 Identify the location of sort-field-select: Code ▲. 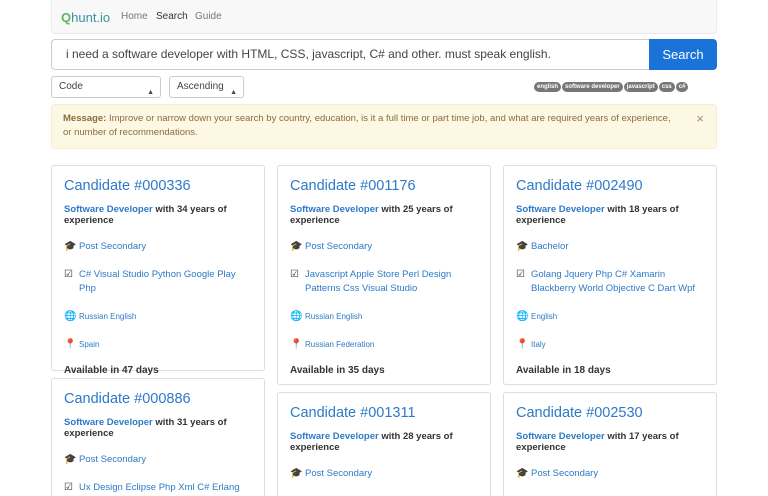
(106, 87).